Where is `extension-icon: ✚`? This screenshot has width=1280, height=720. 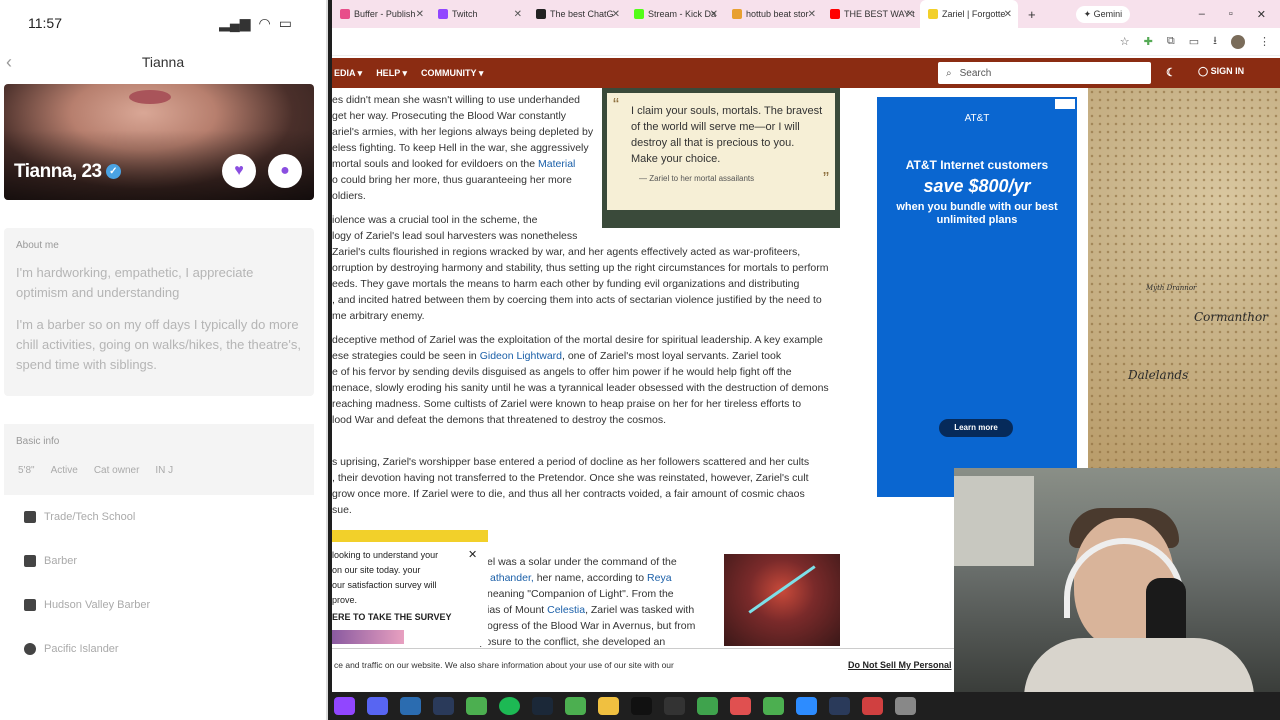 extension-icon: ✚ is located at coordinates (1148, 41).